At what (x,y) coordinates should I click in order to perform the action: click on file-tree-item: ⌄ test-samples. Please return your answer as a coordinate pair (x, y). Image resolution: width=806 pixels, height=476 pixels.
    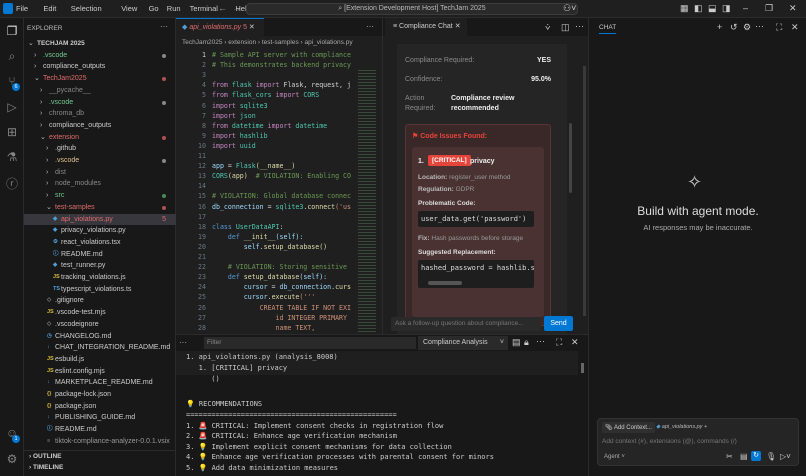
    Looking at the image, I should click on (100, 208).